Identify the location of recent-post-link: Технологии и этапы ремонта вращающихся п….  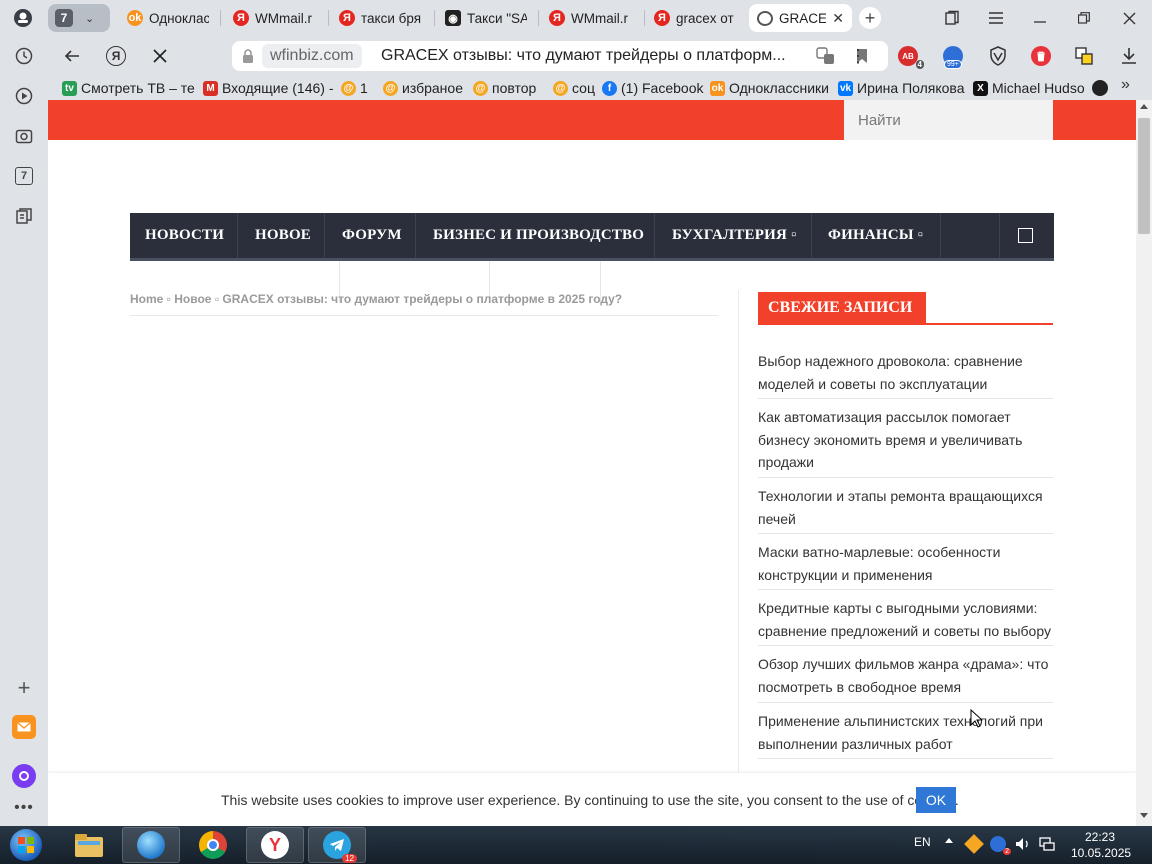
(905, 507).